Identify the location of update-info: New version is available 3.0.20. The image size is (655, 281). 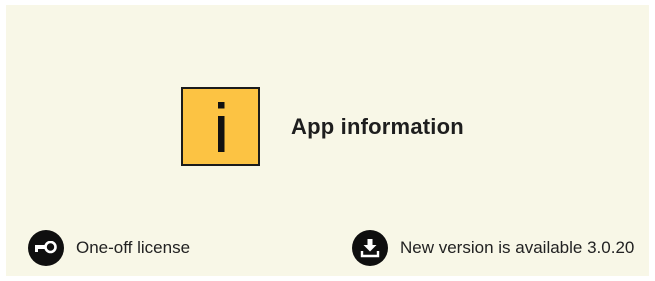
(493, 248).